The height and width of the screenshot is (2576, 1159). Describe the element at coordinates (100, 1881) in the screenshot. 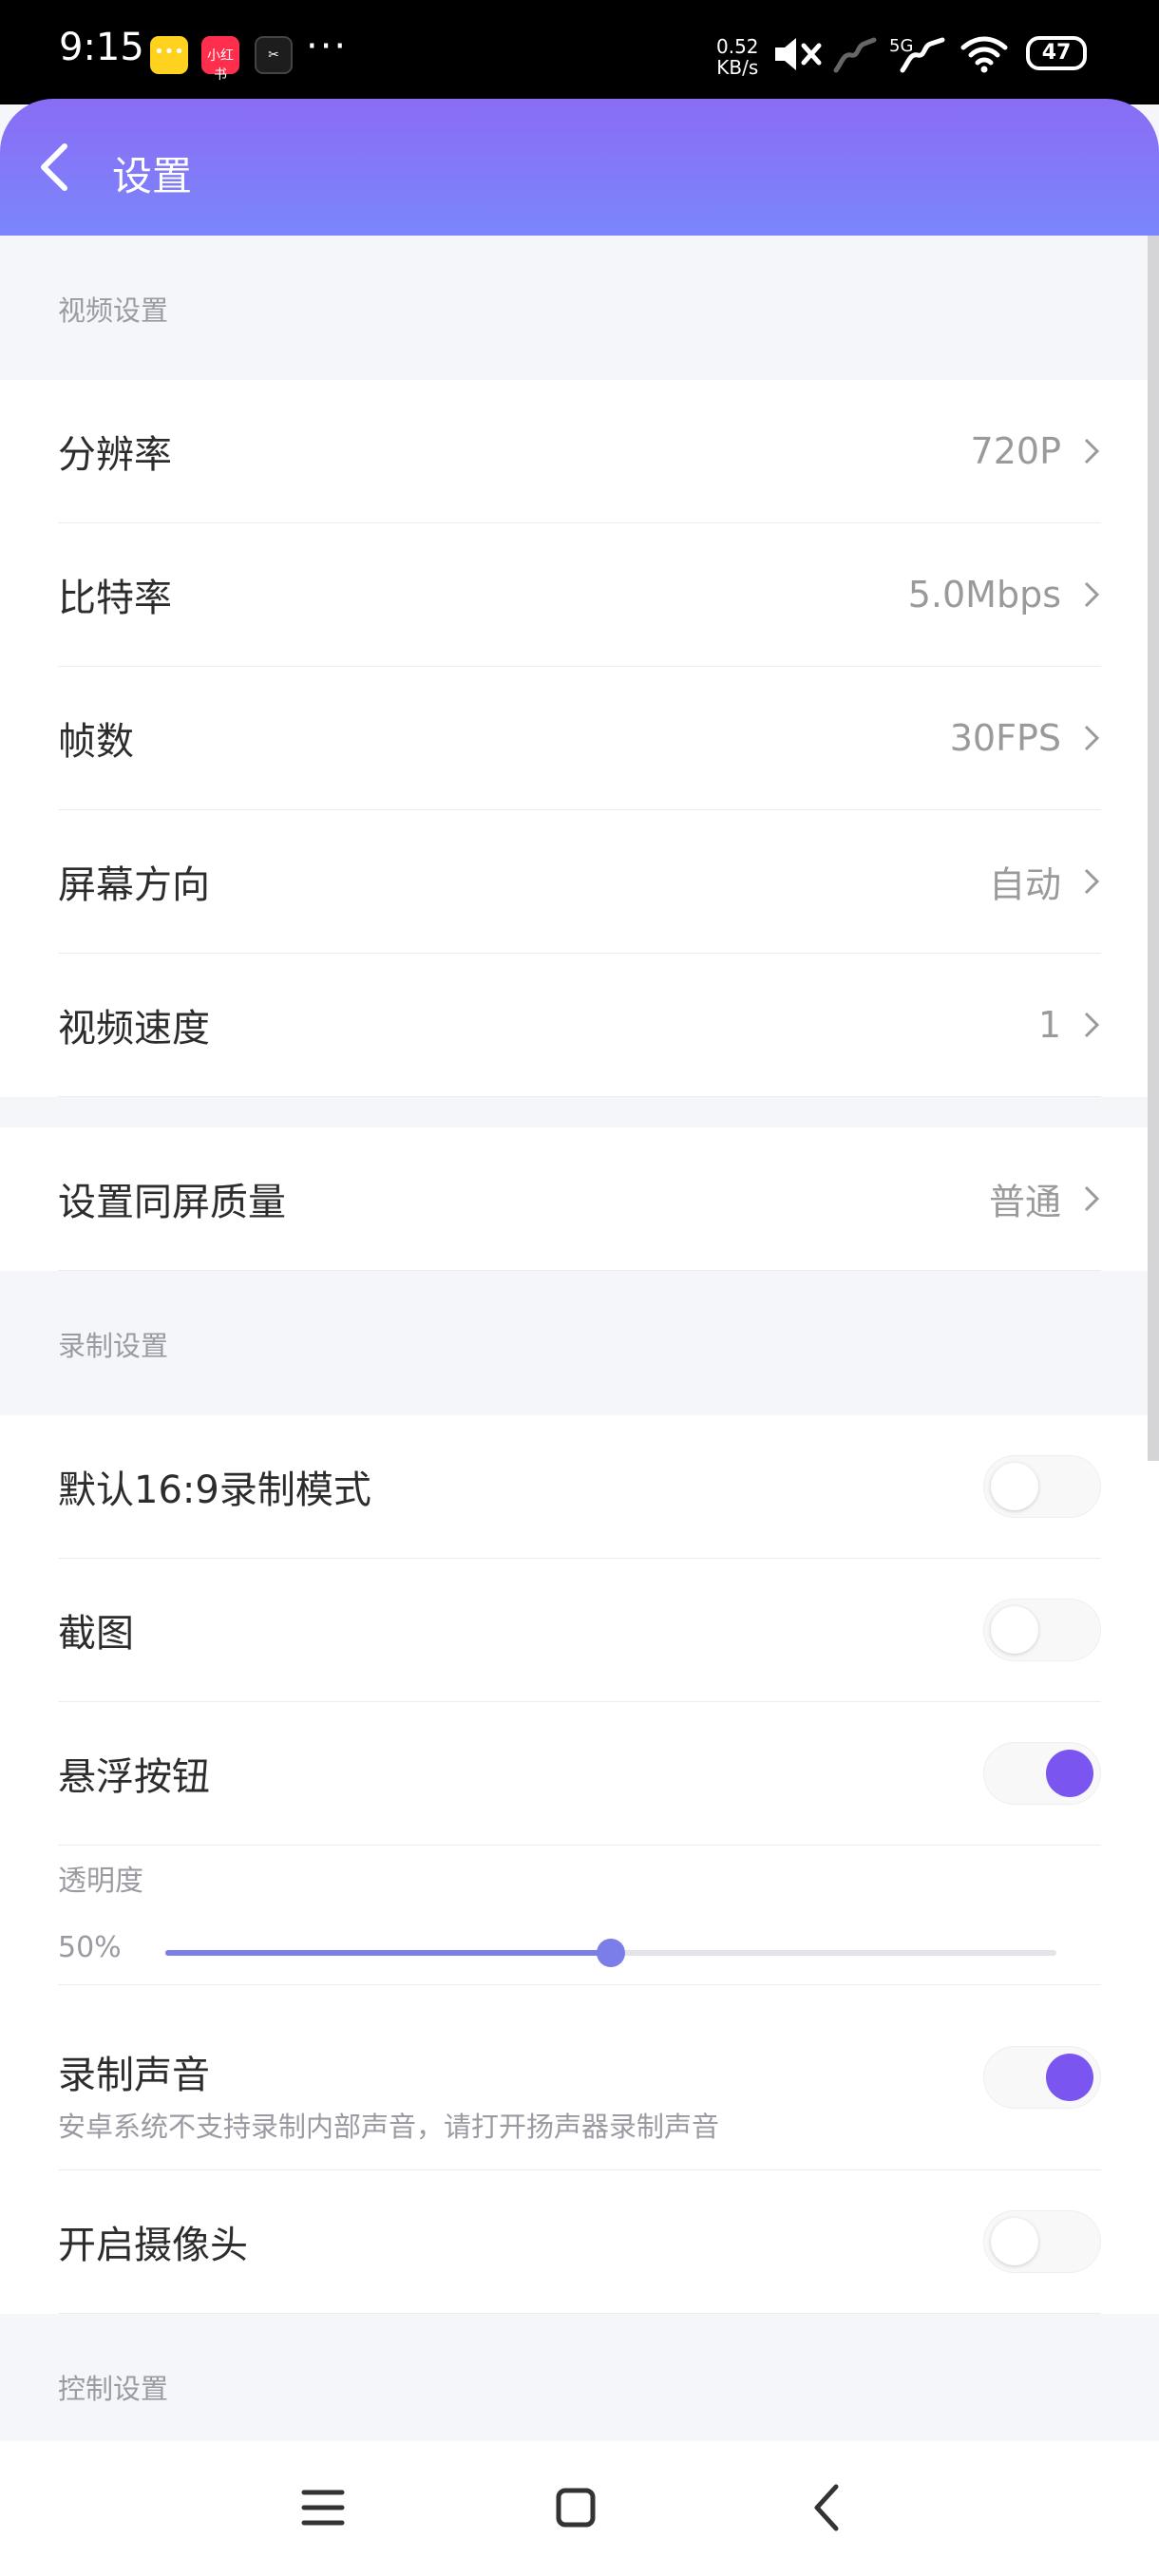

I see `opacity-label: 透明度` at that location.